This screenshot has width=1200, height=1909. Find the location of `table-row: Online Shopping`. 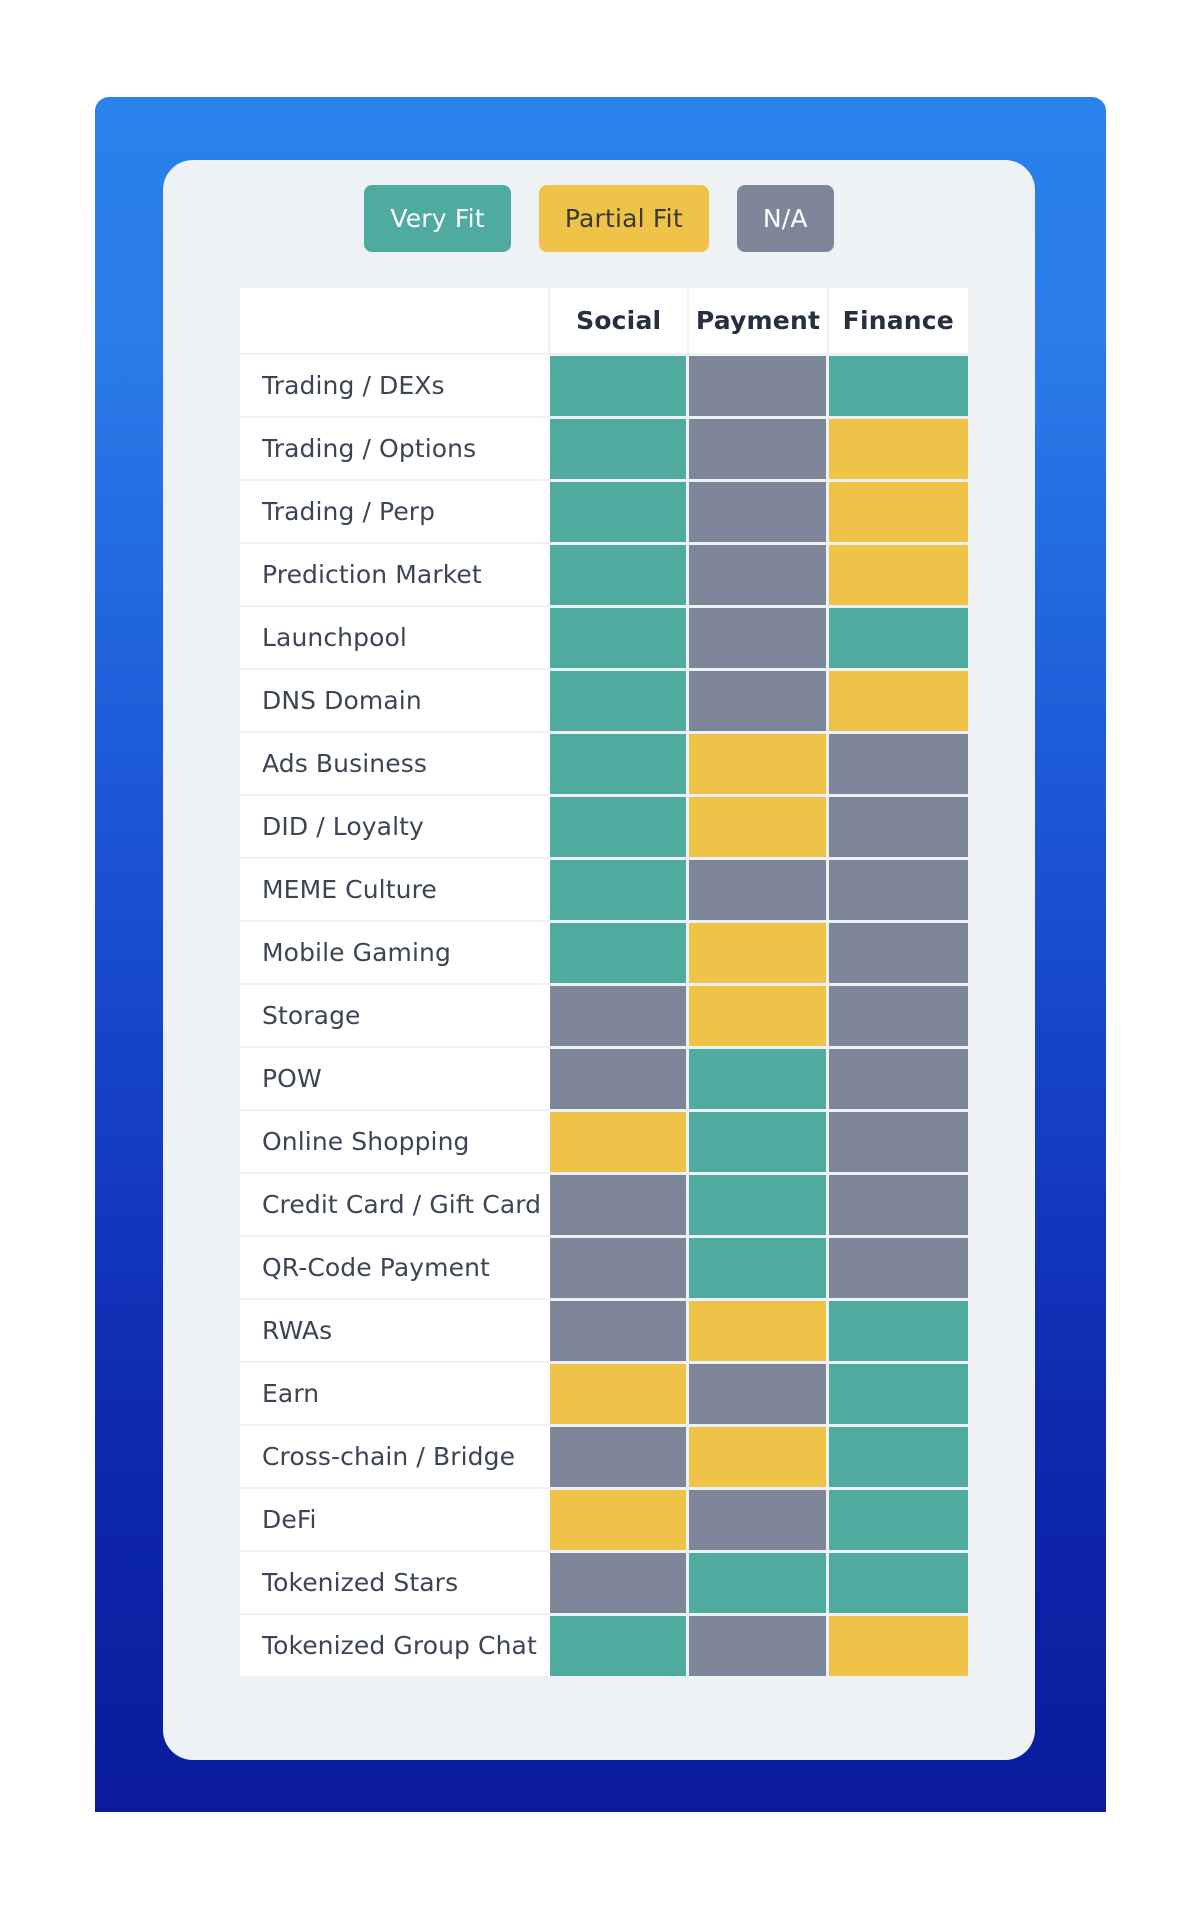

table-row: Online Shopping is located at coordinates (604, 1140).